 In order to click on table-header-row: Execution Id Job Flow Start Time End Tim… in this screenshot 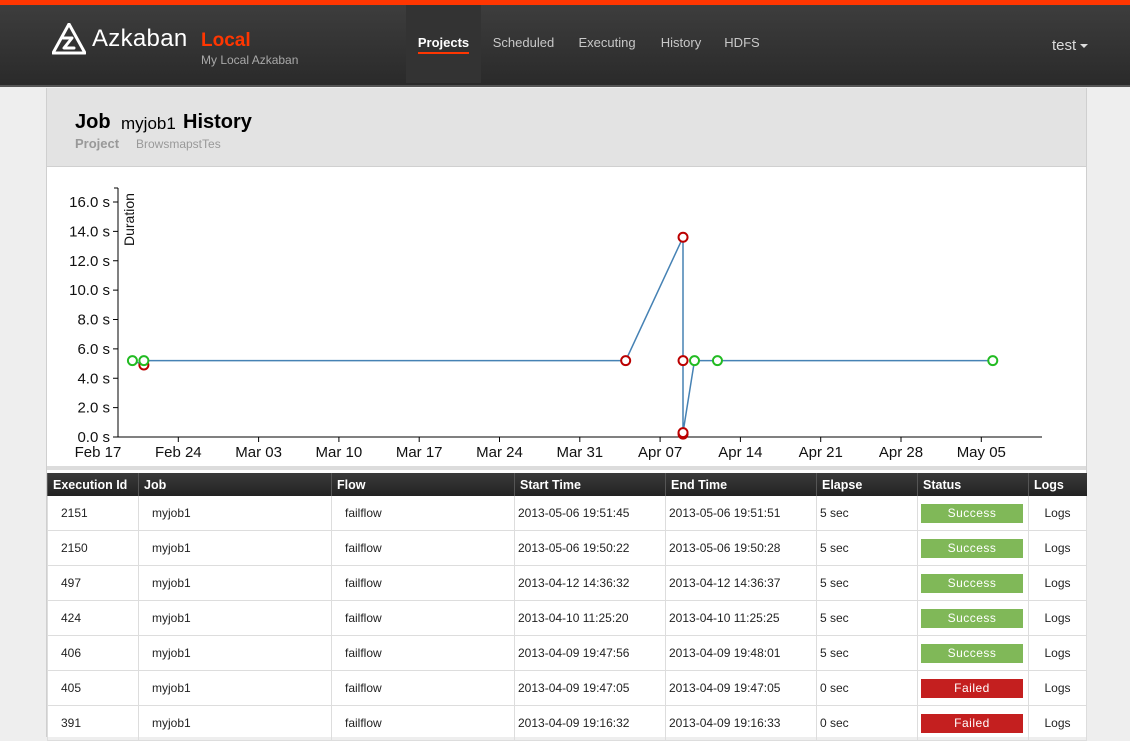, I will do `click(567, 484)`.